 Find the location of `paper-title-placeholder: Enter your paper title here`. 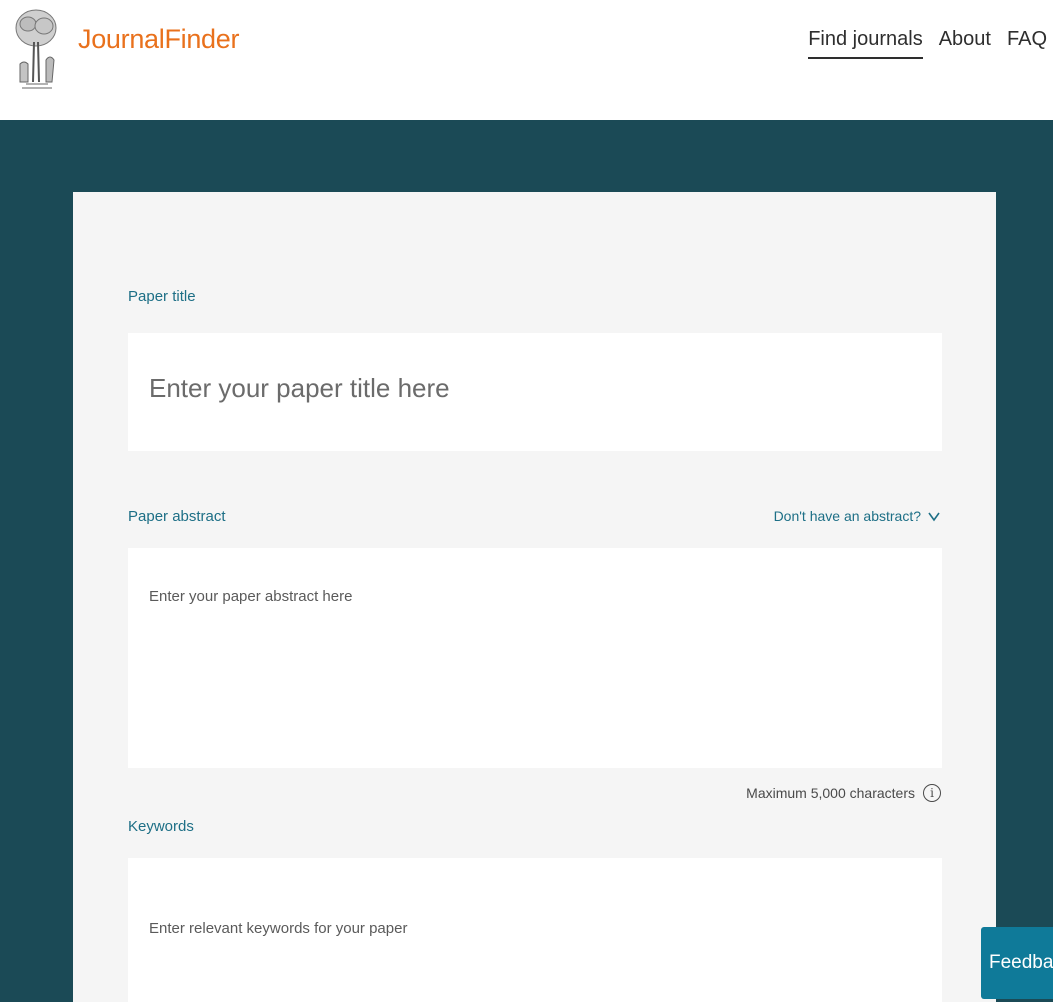

paper-title-placeholder: Enter your paper title here is located at coordinates (299, 388).